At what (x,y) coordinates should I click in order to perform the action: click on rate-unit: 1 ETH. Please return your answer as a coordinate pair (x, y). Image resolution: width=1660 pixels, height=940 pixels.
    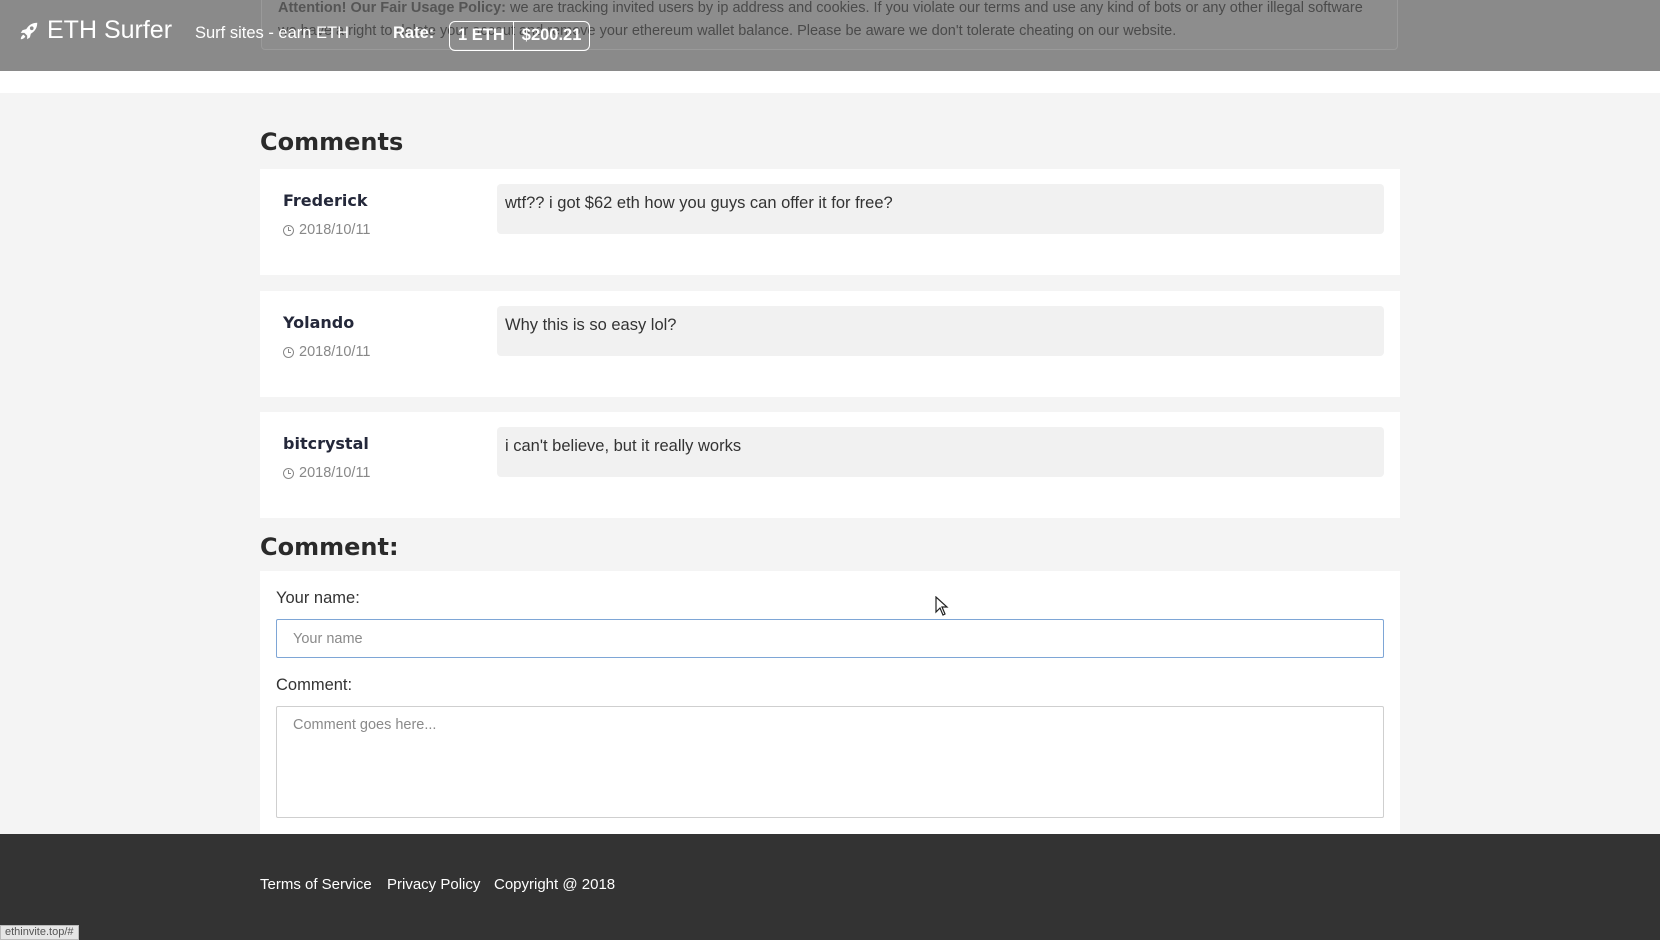
    Looking at the image, I should click on (481, 35).